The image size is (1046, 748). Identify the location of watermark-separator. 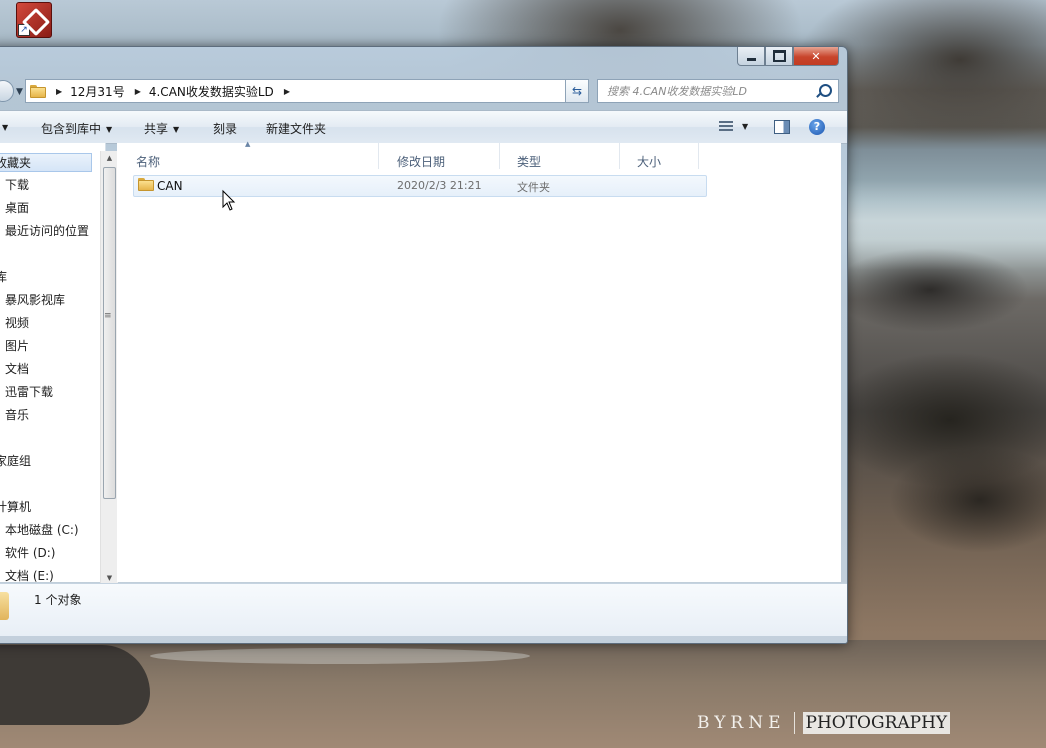
(794, 723).